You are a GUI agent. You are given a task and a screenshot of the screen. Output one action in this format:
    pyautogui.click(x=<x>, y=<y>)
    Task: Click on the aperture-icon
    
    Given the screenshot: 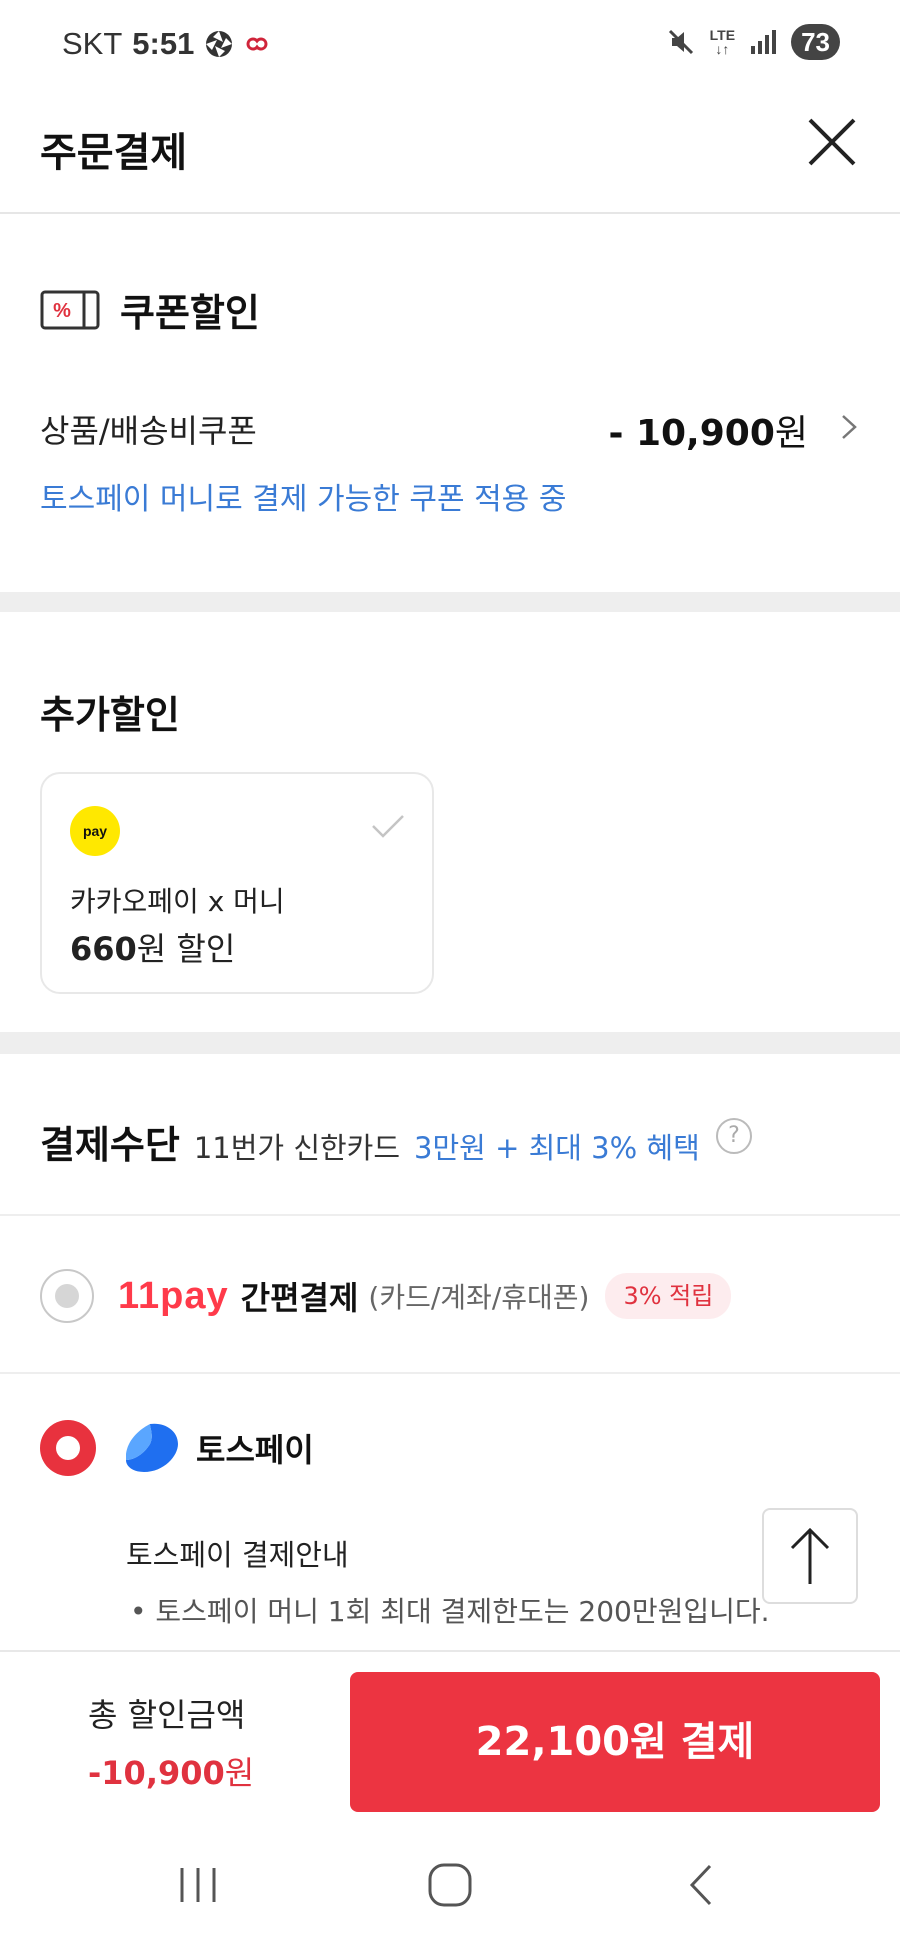 What is the action you would take?
    pyautogui.click(x=219, y=44)
    